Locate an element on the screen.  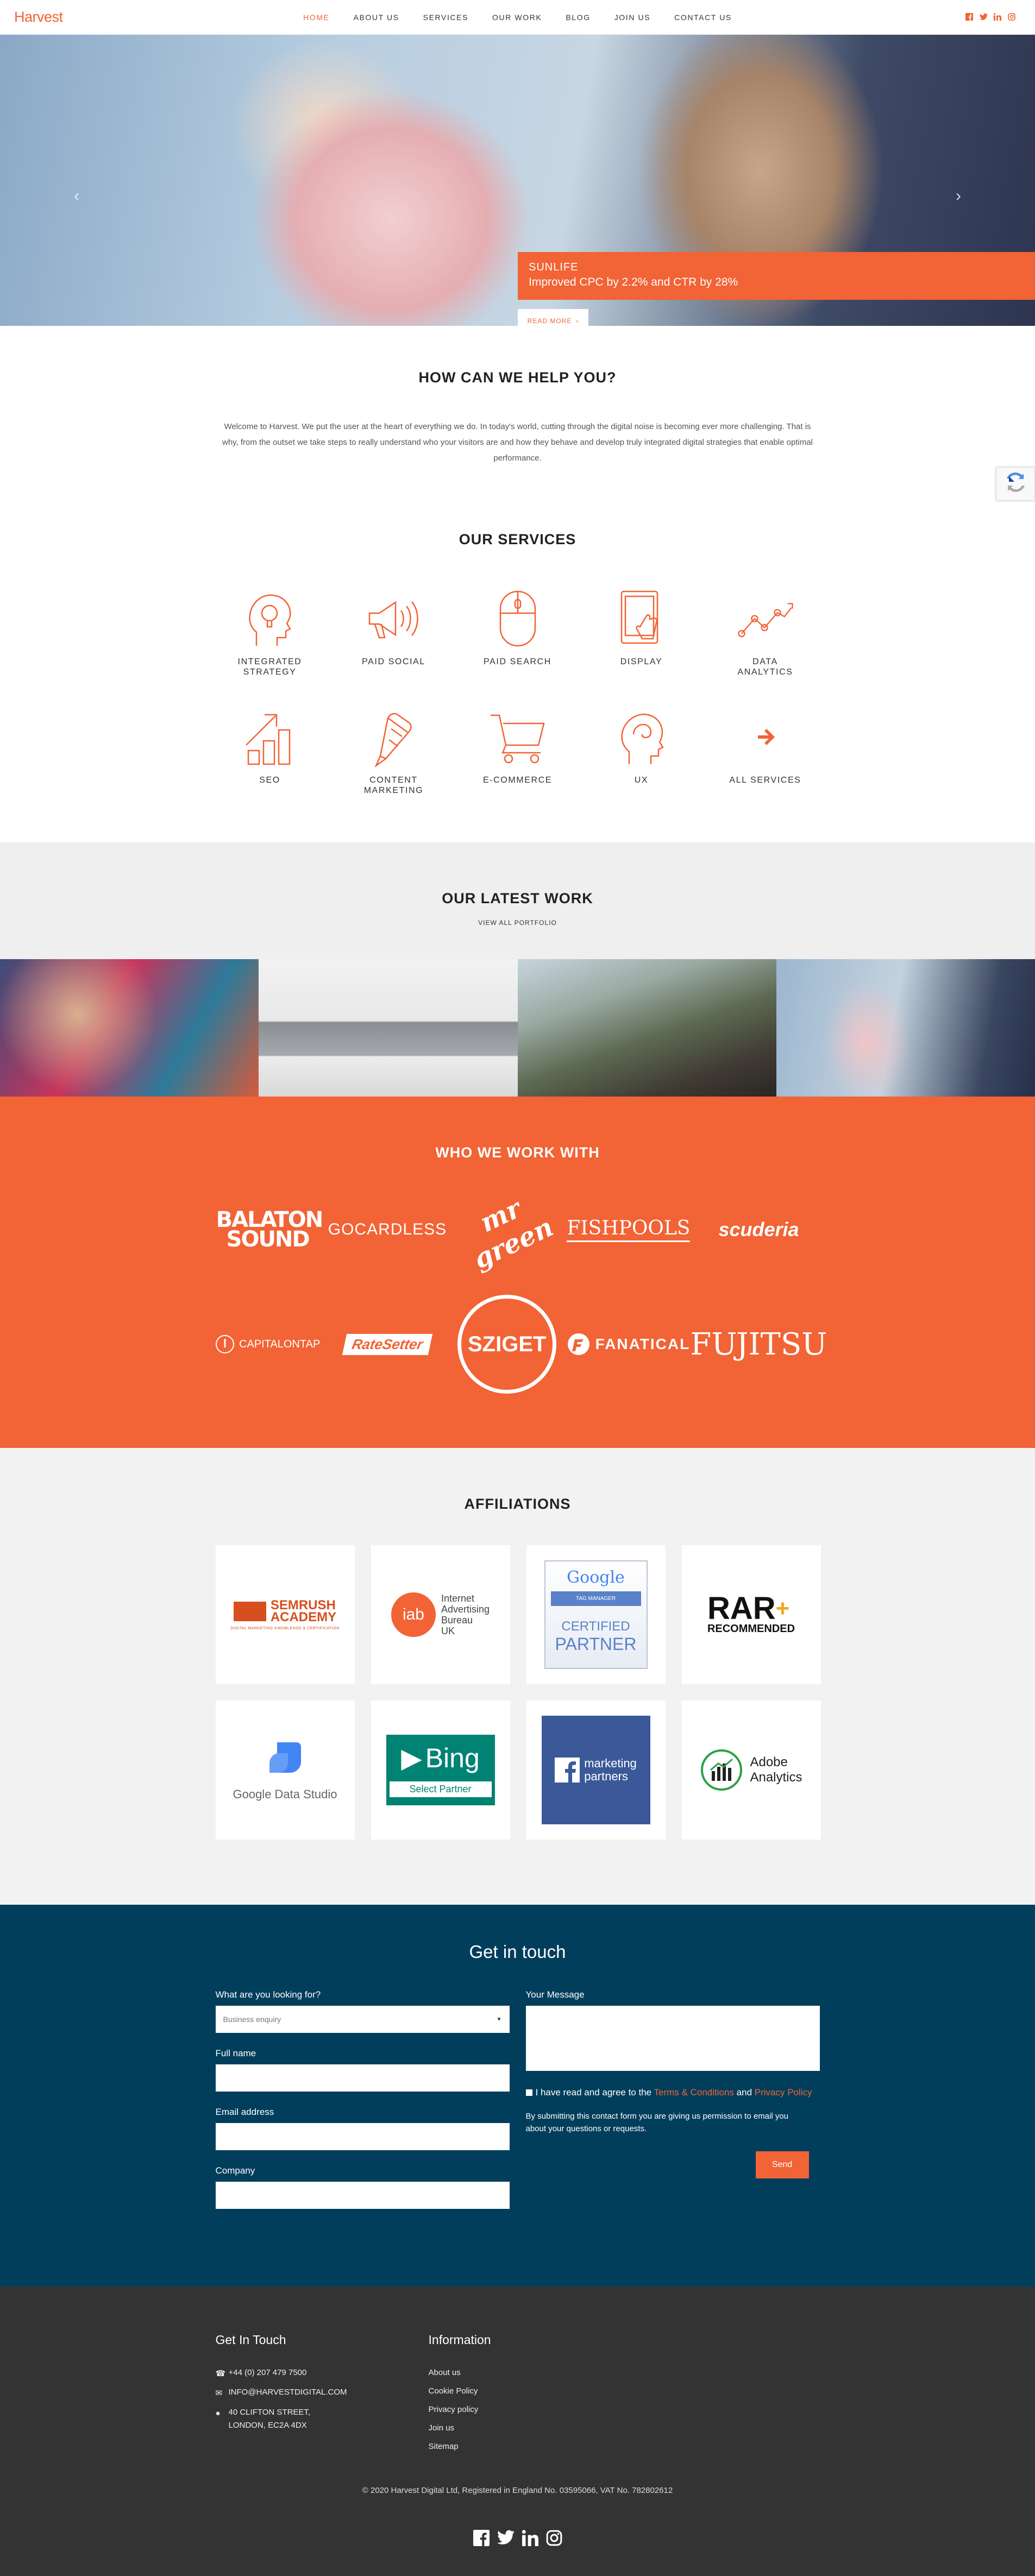
nav-home: HOME is located at coordinates (316, 17).